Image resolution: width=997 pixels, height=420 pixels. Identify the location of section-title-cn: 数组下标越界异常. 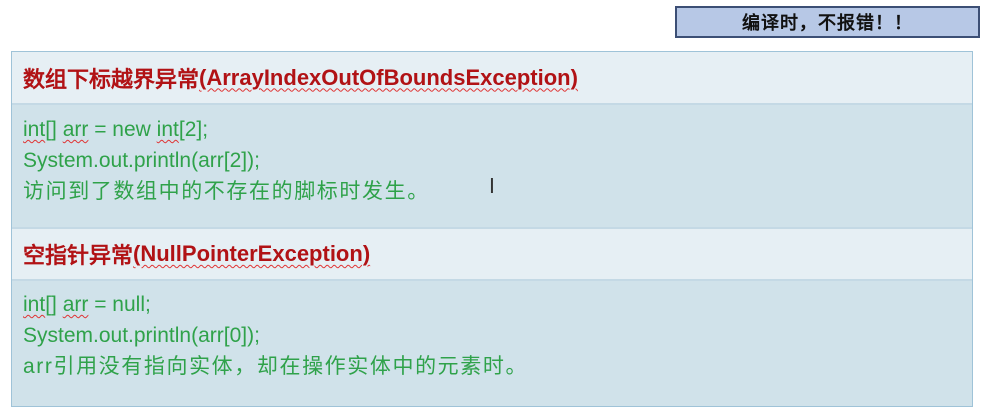
(111, 79).